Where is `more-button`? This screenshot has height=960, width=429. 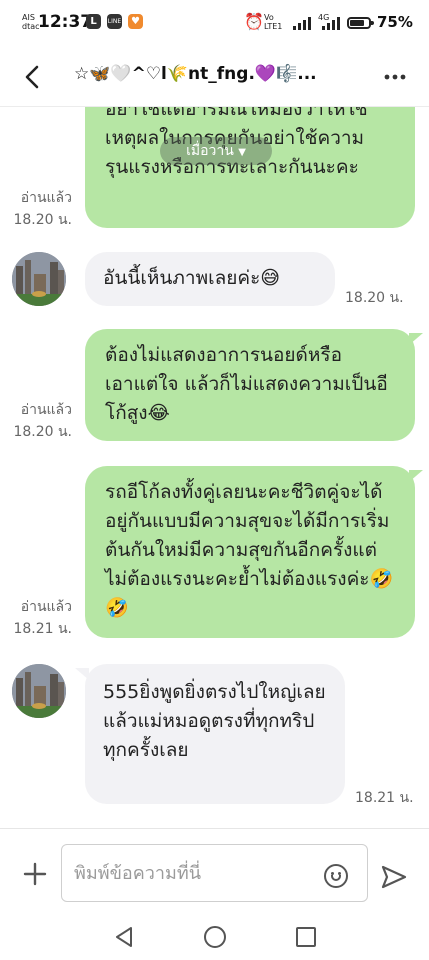 more-button is located at coordinates (395, 77).